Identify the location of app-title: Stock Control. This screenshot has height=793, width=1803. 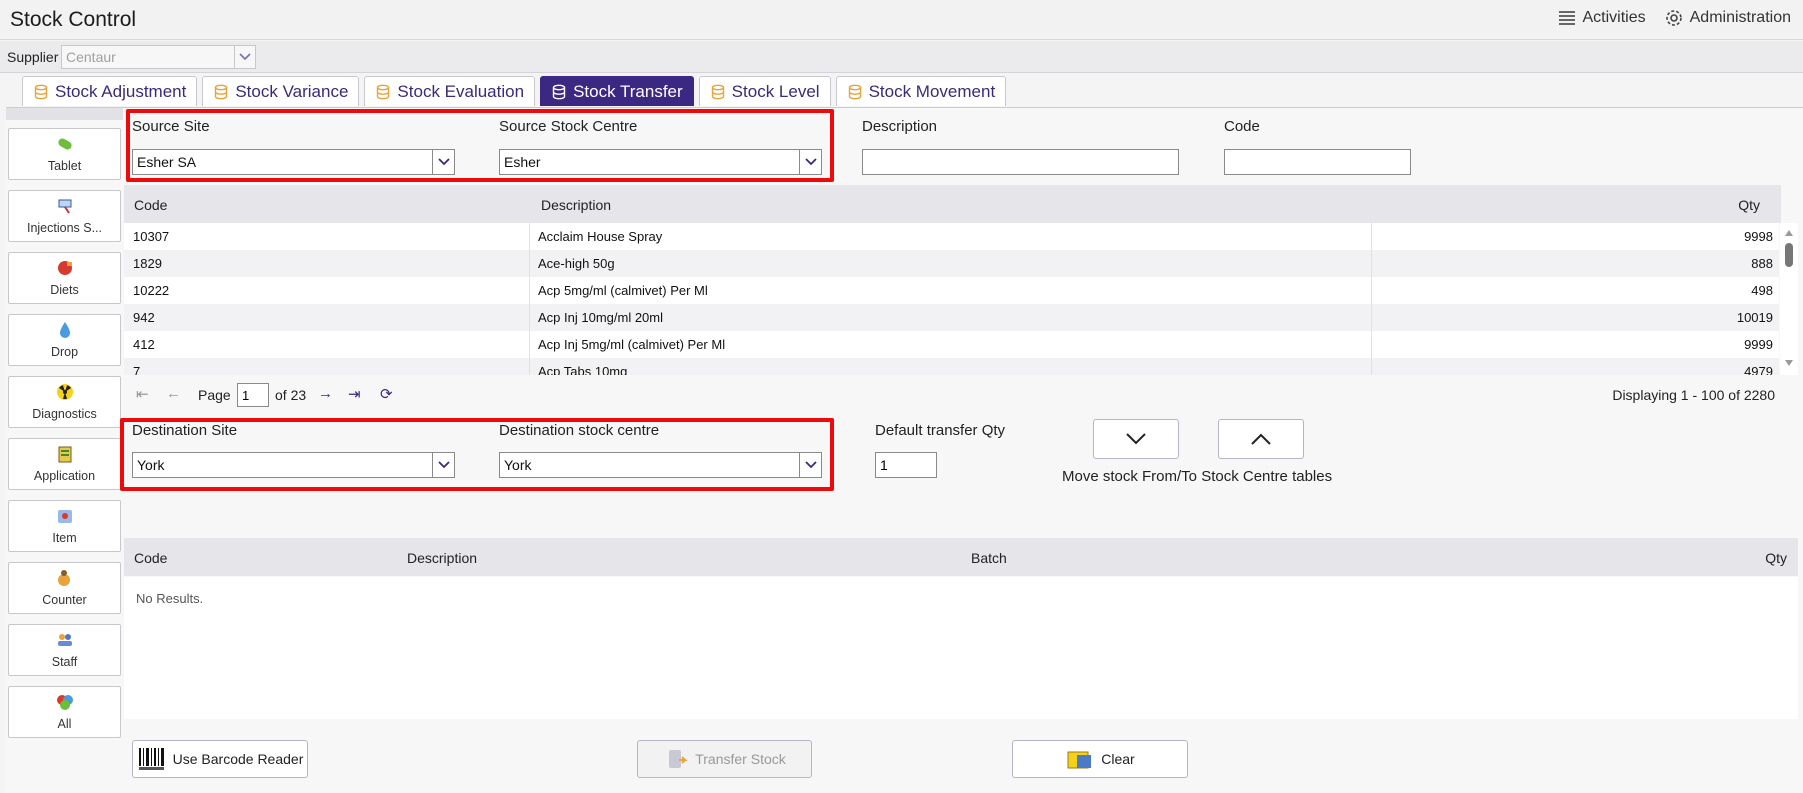
(73, 19).